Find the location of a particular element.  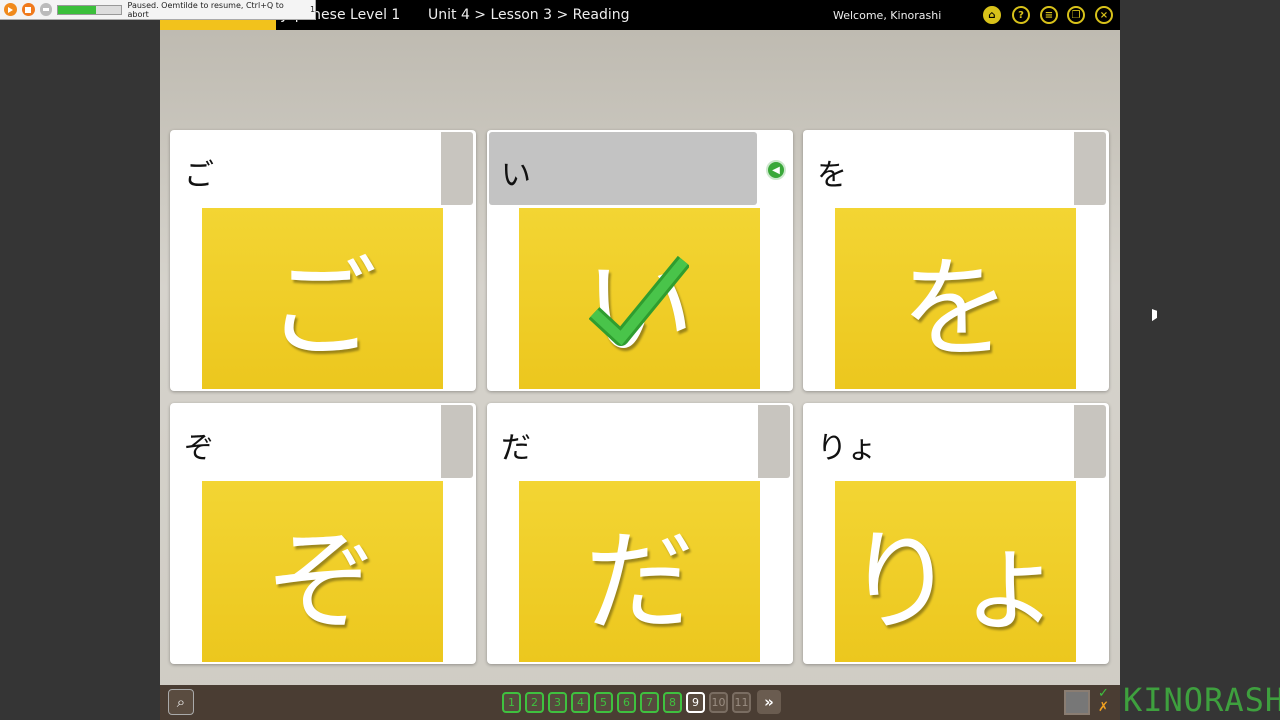

card-image-text: ぞ is located at coordinates (322, 581).